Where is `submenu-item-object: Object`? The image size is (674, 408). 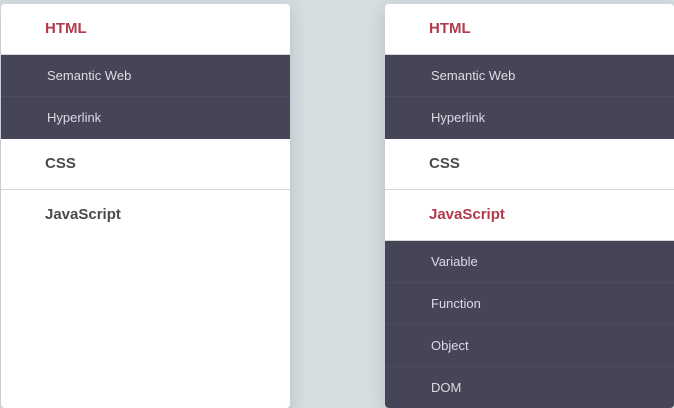 submenu-item-object: Object is located at coordinates (529, 346).